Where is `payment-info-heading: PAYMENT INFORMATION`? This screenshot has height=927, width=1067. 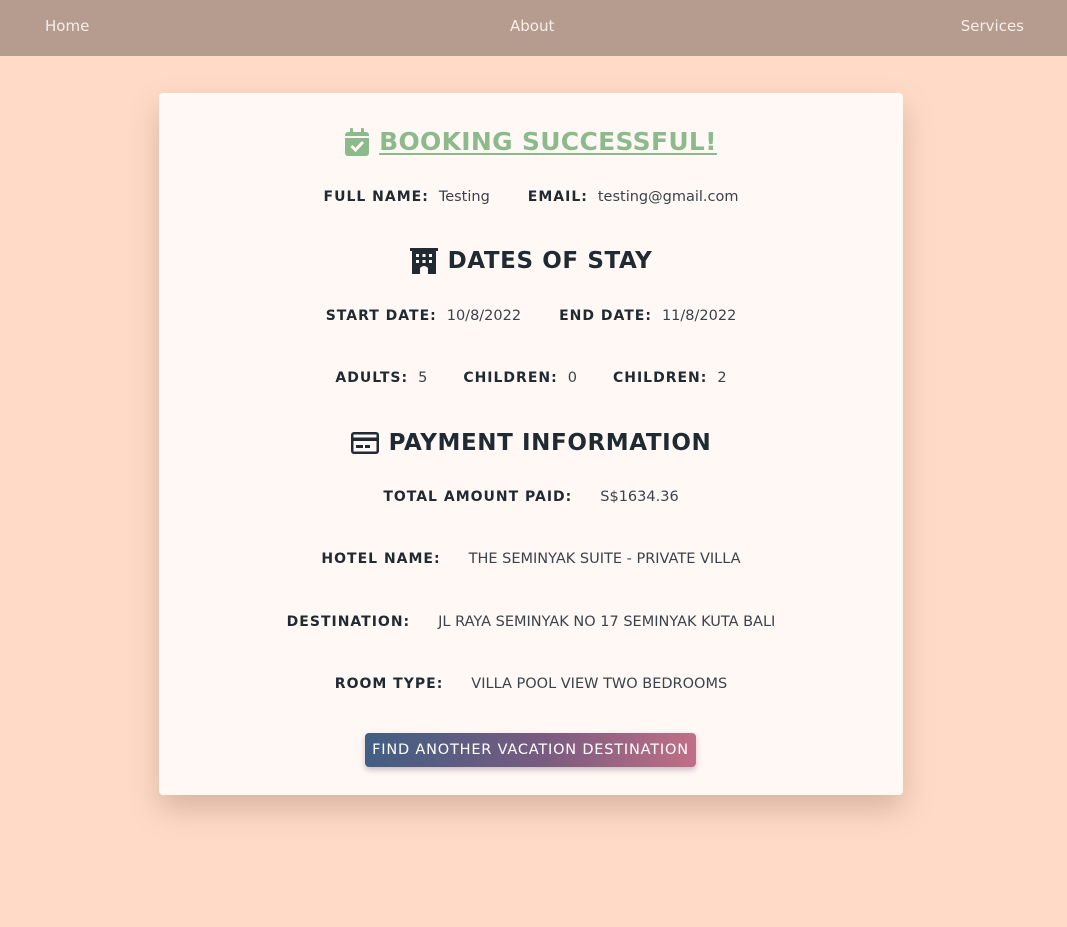 payment-info-heading: PAYMENT INFORMATION is located at coordinates (531, 443).